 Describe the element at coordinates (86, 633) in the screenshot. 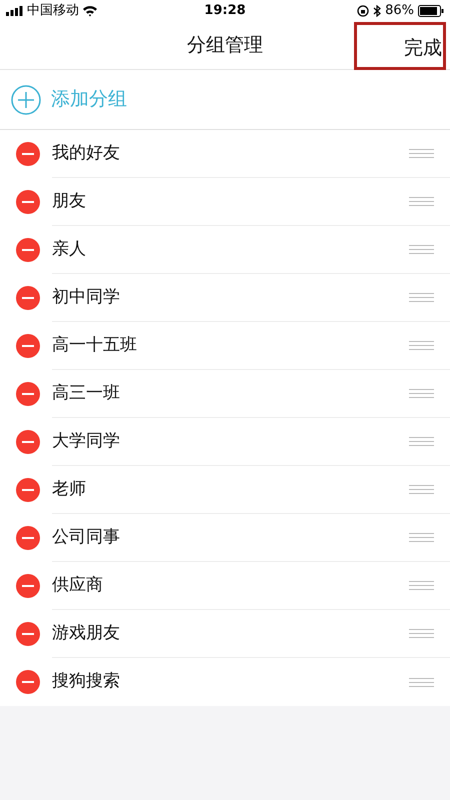

I see `group-name: 游戏朋友` at that location.